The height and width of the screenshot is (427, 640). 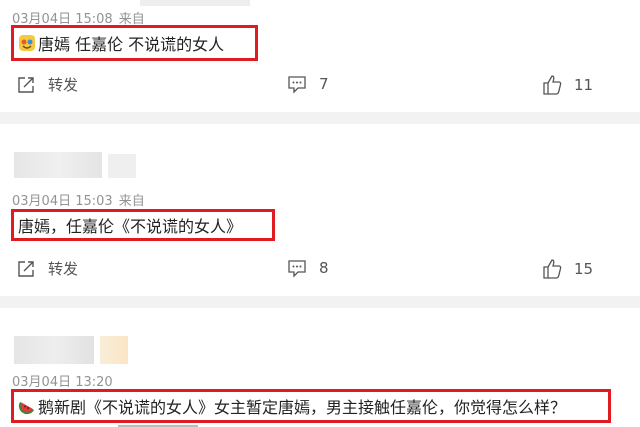 I want to click on post-meta: 03月04日 13:20, so click(x=62, y=380).